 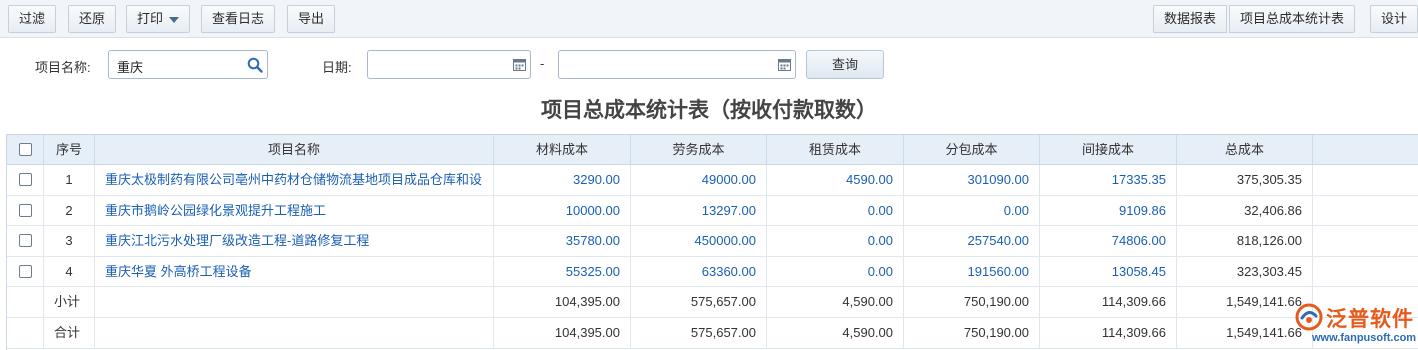 What do you see at coordinates (972, 271) in the screenshot?
I see `row-subcontract-cost: 191560.00` at bounding box center [972, 271].